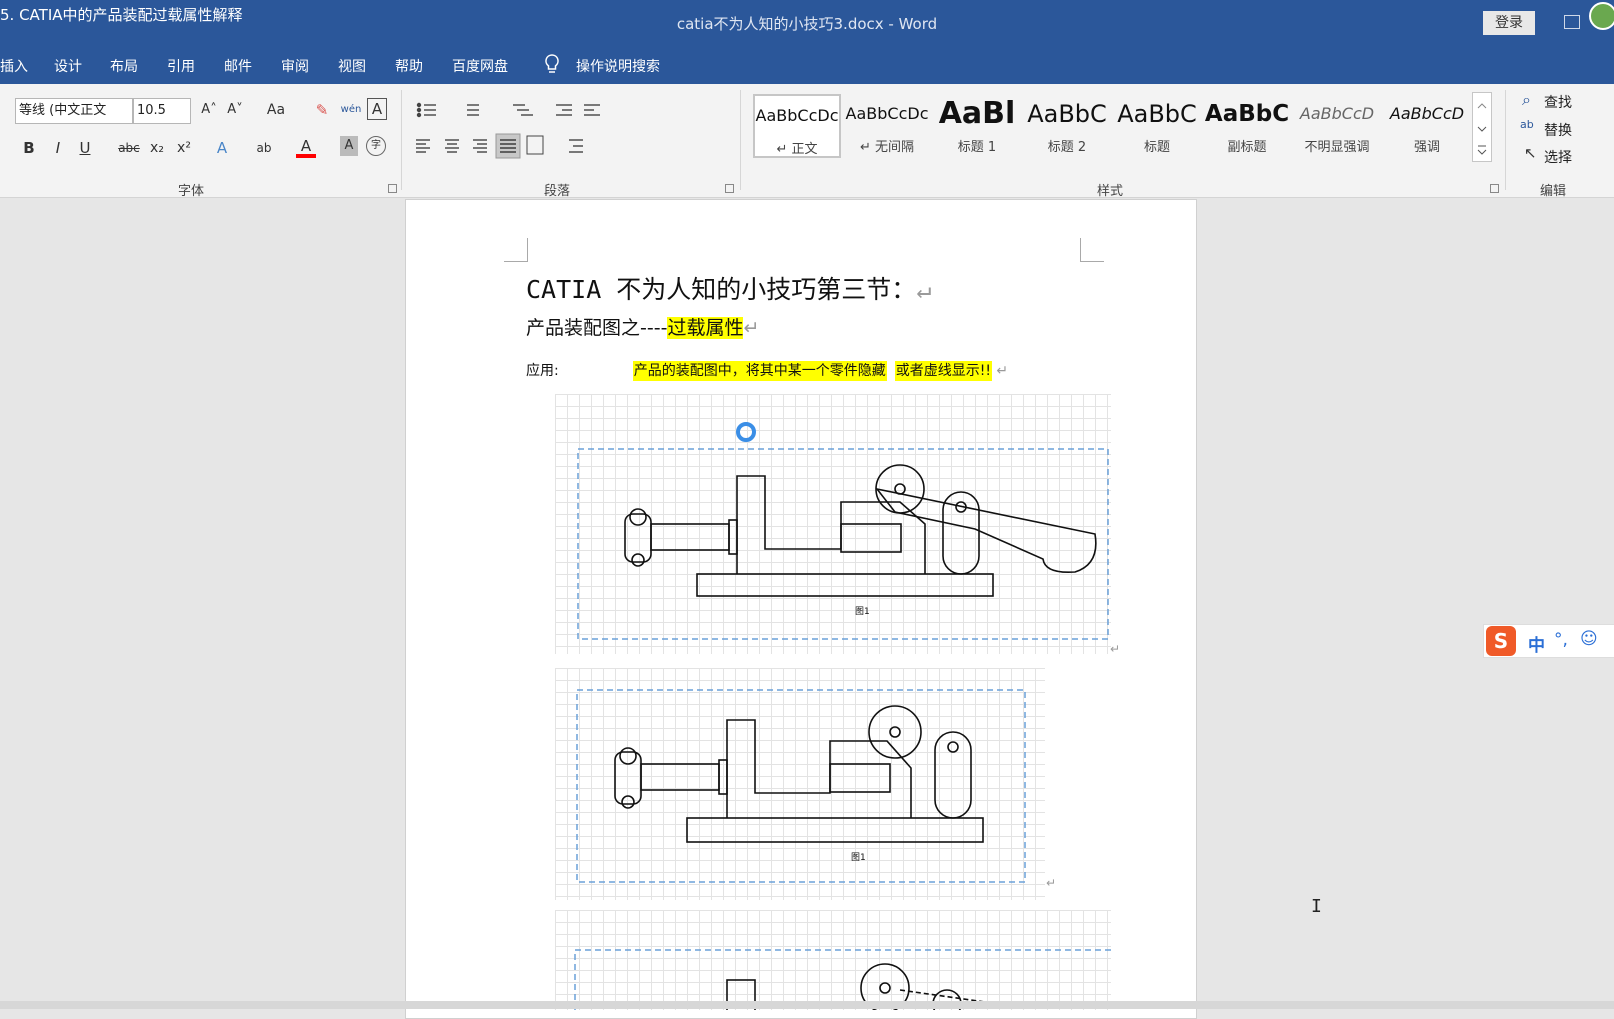 The height and width of the screenshot is (1019, 1614). Describe the element at coordinates (1501, 641) in the screenshot. I see `sogou-logo: S` at that location.